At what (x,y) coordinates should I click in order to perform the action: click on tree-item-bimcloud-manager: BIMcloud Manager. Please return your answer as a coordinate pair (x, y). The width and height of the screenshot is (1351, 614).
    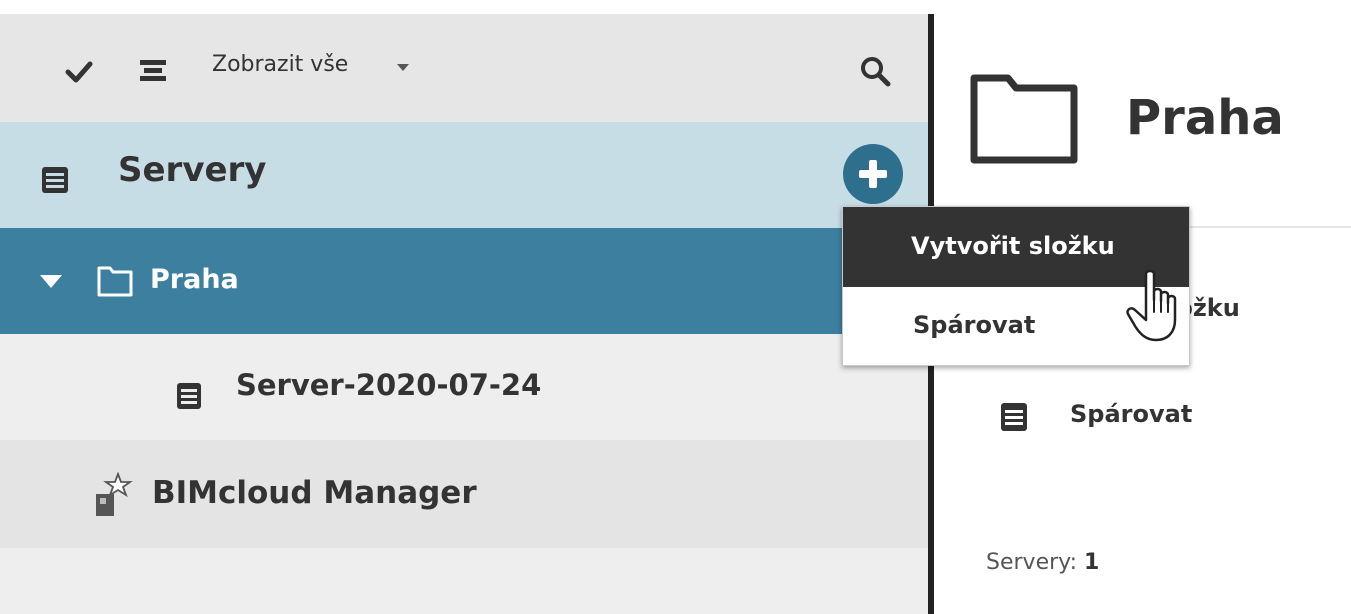
    Looking at the image, I should click on (464, 494).